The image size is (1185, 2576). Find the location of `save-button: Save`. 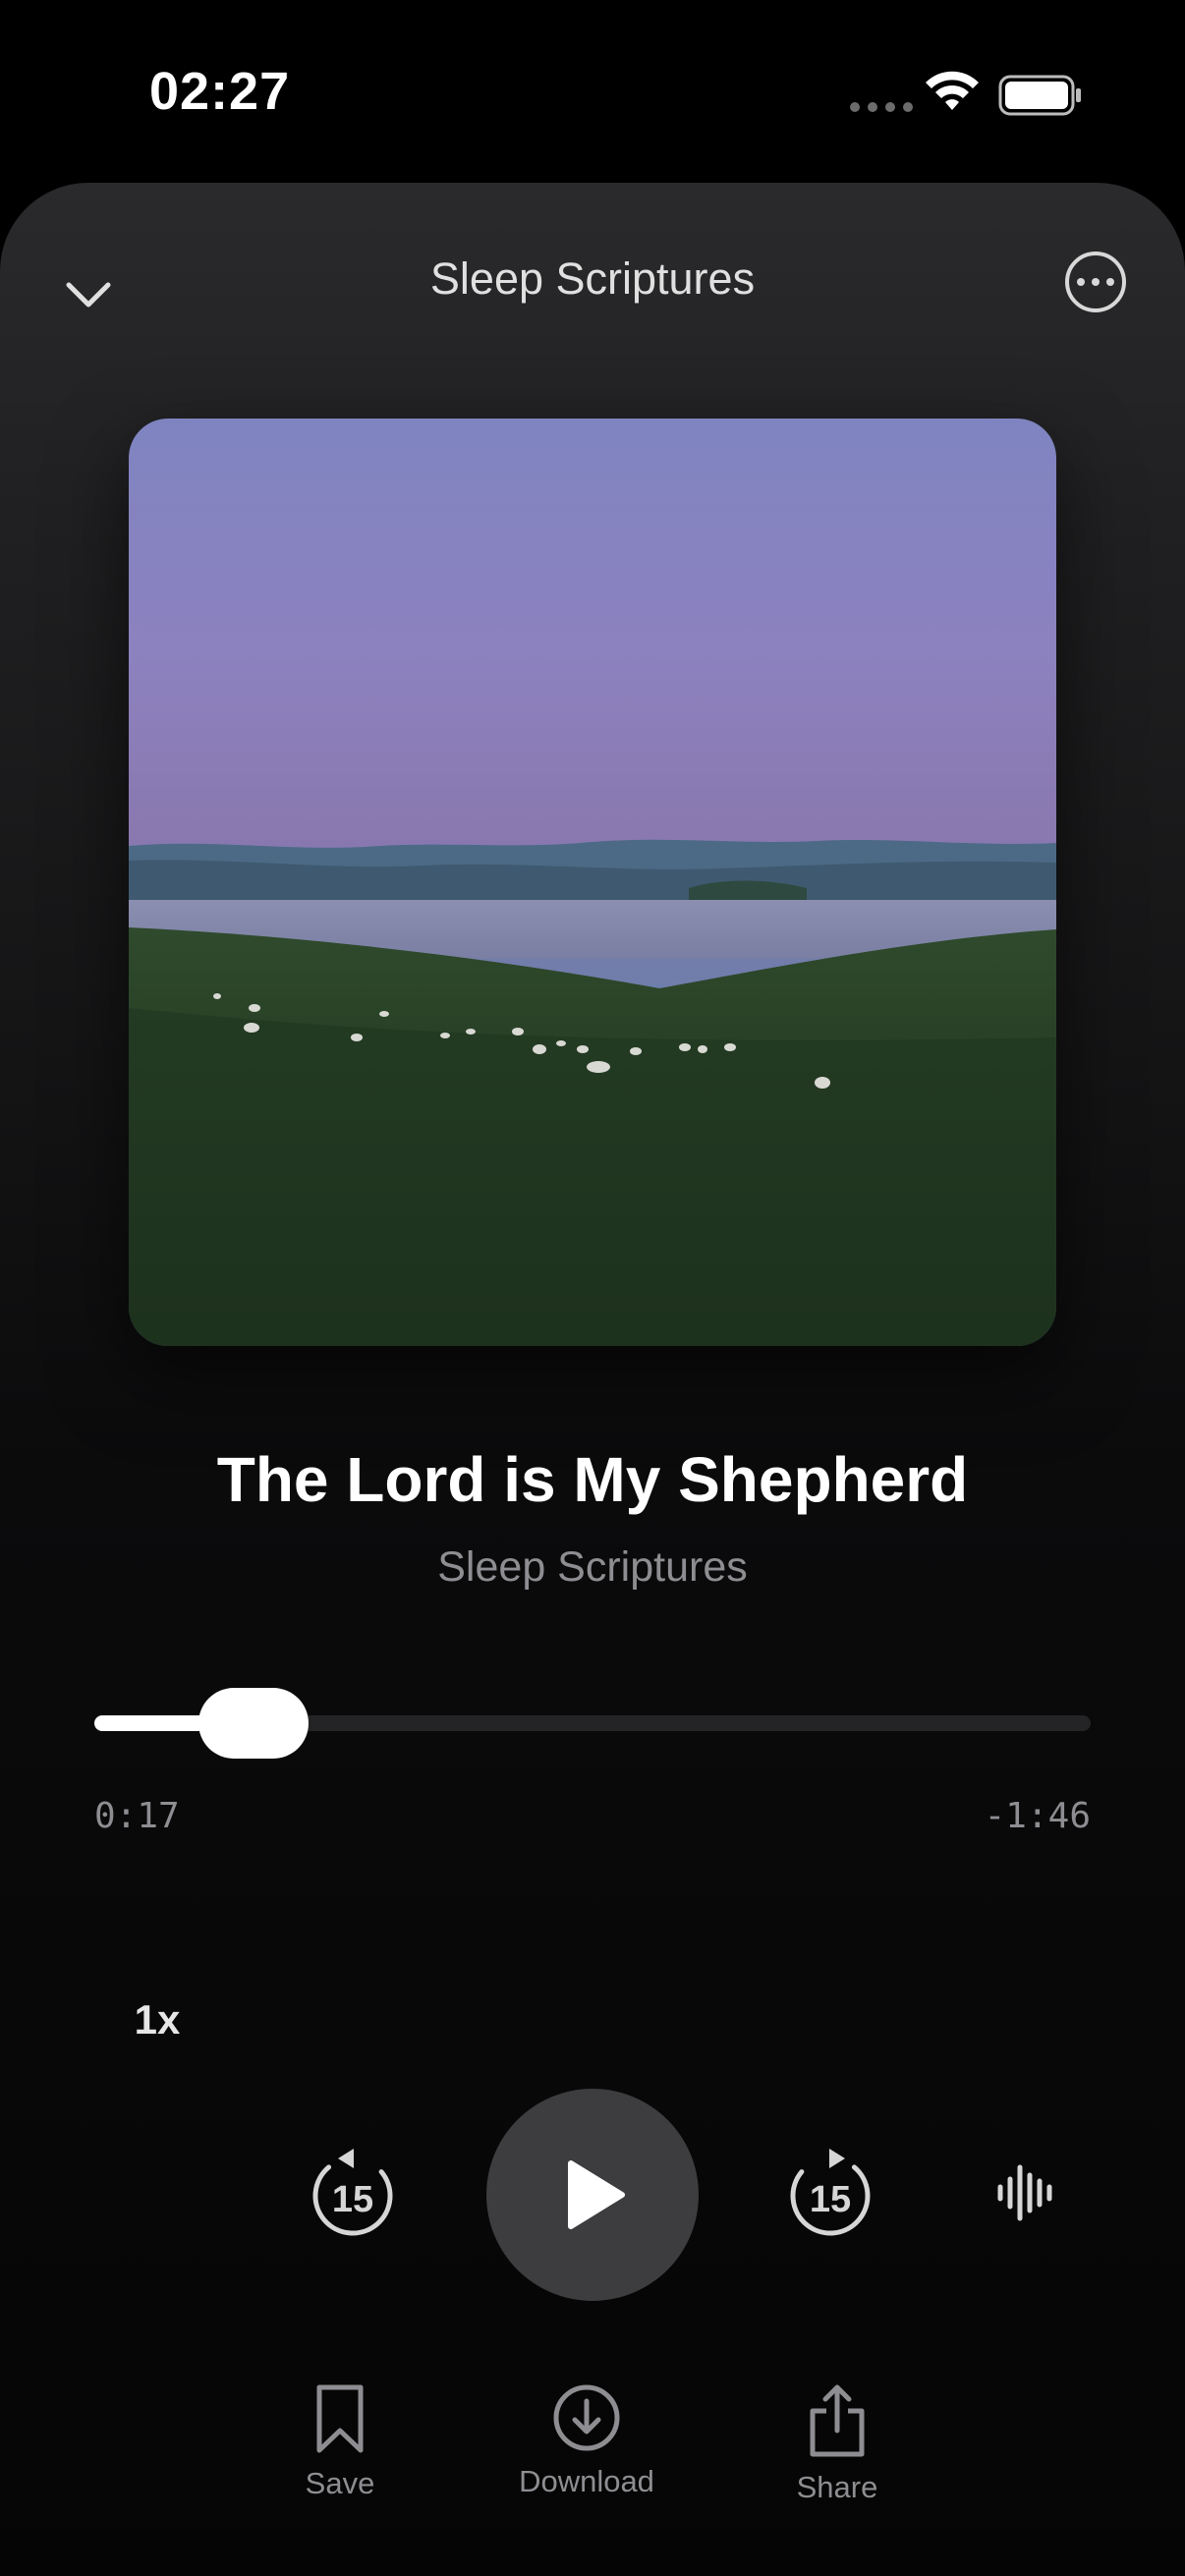

save-button: Save is located at coordinates (340, 2442).